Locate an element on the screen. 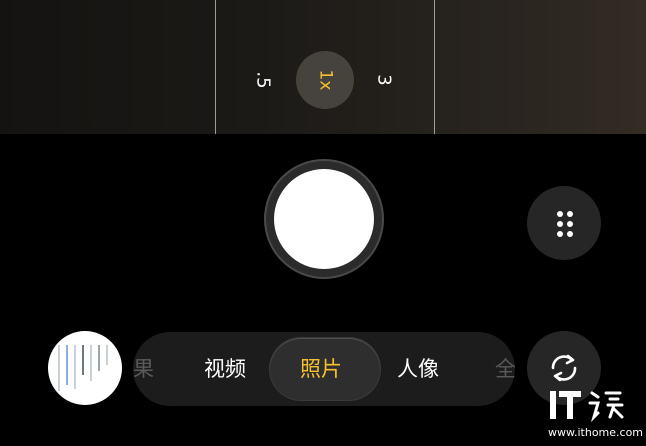  shutter-inner is located at coordinates (324, 219).